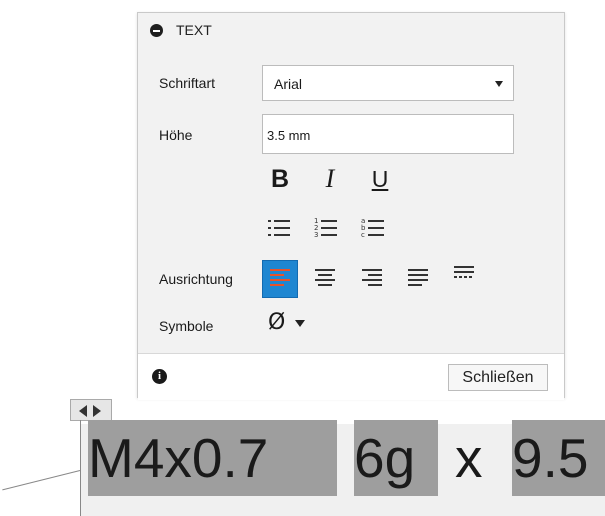  I want to click on text-frame-border, so click(80, 468).